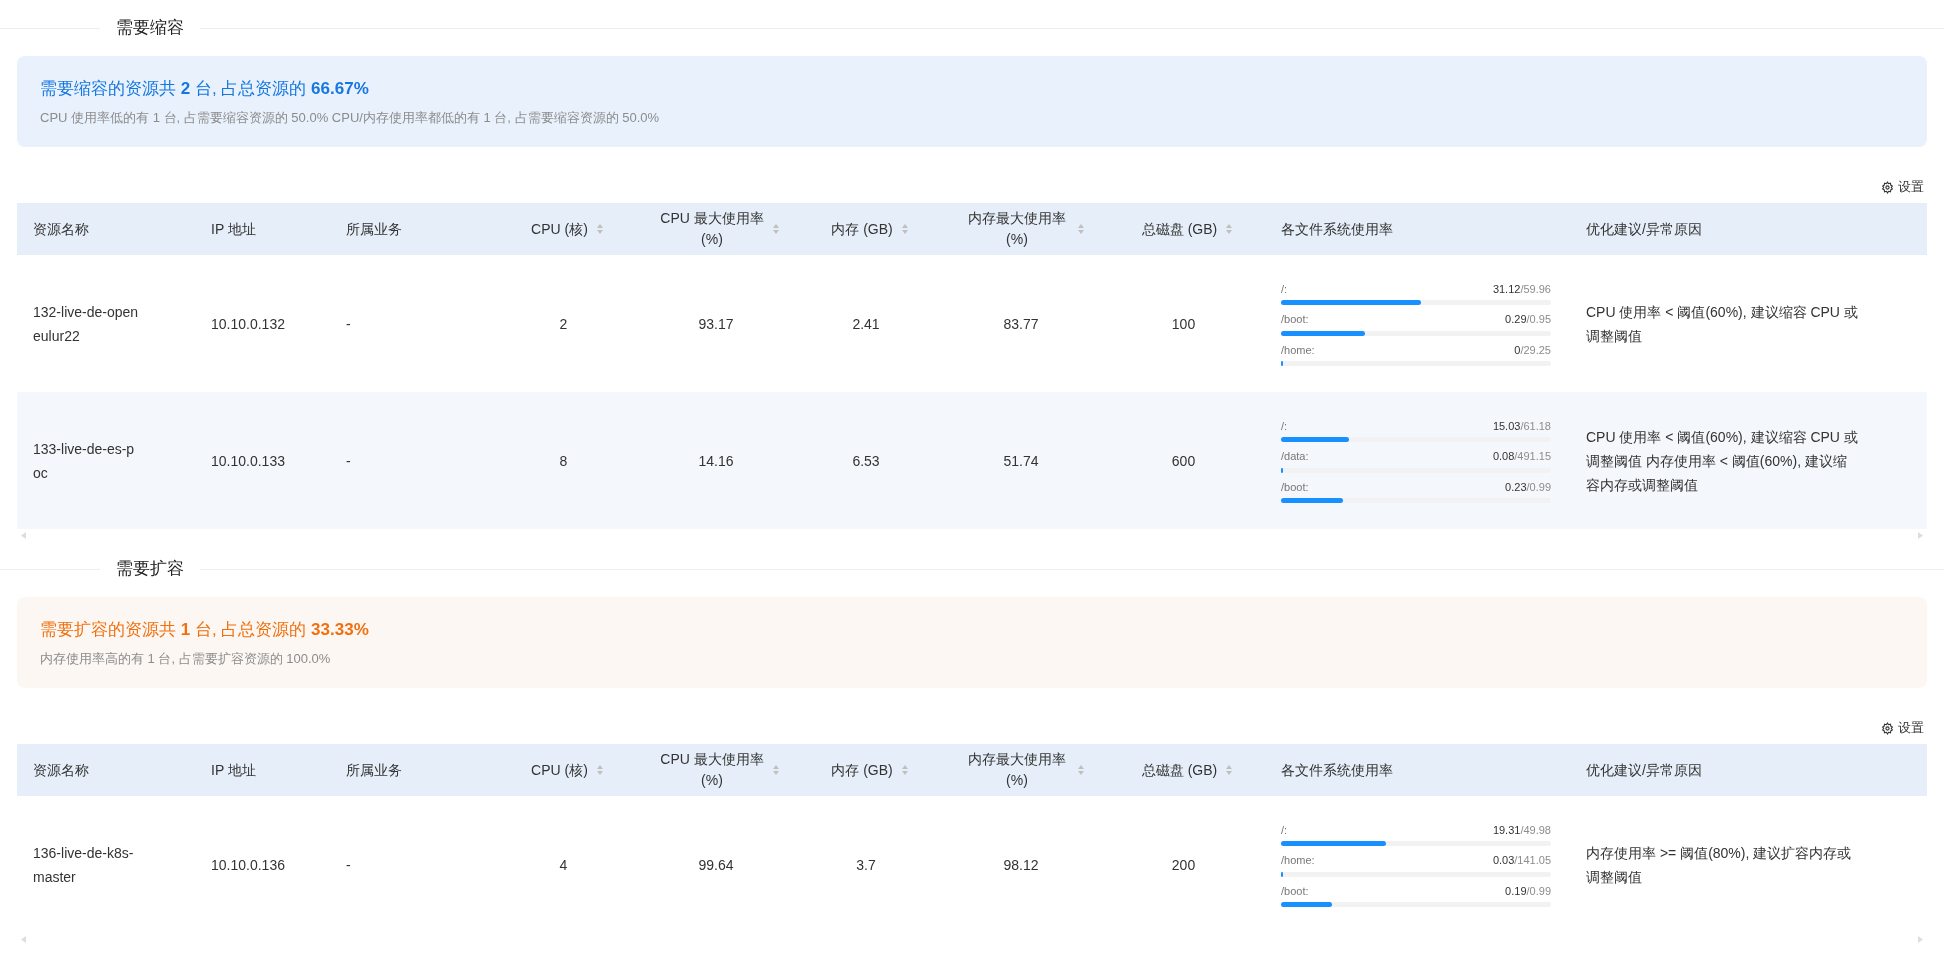 The image size is (1944, 960). What do you see at coordinates (1528, 487) in the screenshot?
I see `filesystem-usage: 0.23/0.99` at bounding box center [1528, 487].